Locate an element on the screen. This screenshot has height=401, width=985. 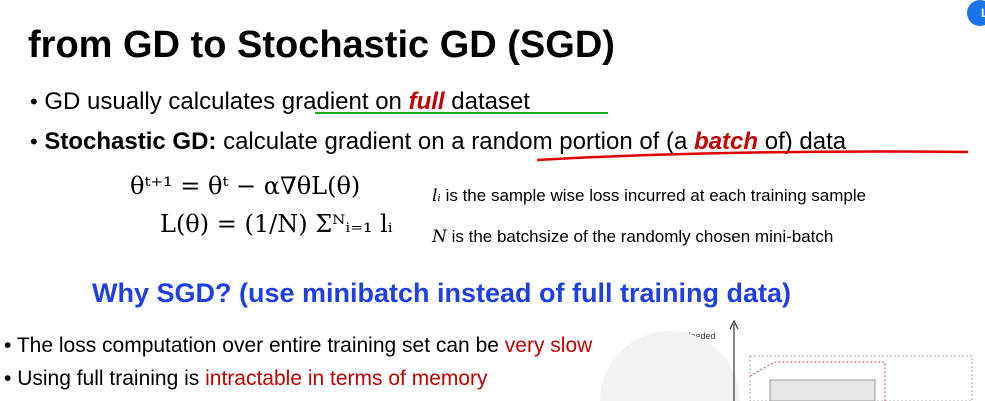
bullet-text: Using full training is is located at coordinates (111, 378).